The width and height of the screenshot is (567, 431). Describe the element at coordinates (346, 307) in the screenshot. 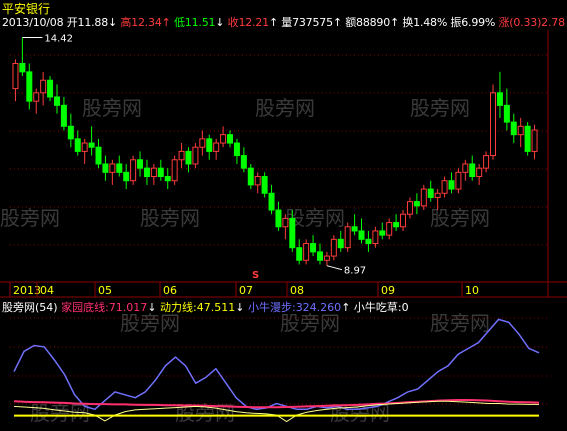

I see `line3-arrow-icon: ↑` at that location.